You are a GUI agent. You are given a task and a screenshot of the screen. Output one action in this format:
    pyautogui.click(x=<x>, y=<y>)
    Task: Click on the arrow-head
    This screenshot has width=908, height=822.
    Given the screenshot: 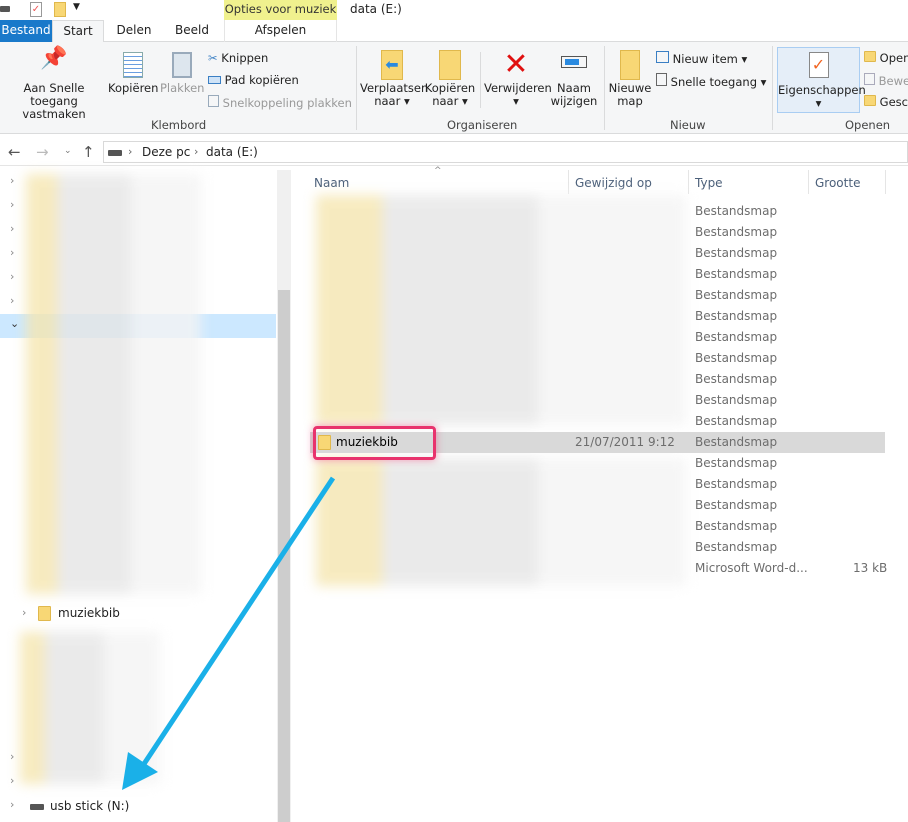 What is the action you would take?
    pyautogui.click(x=140, y=771)
    